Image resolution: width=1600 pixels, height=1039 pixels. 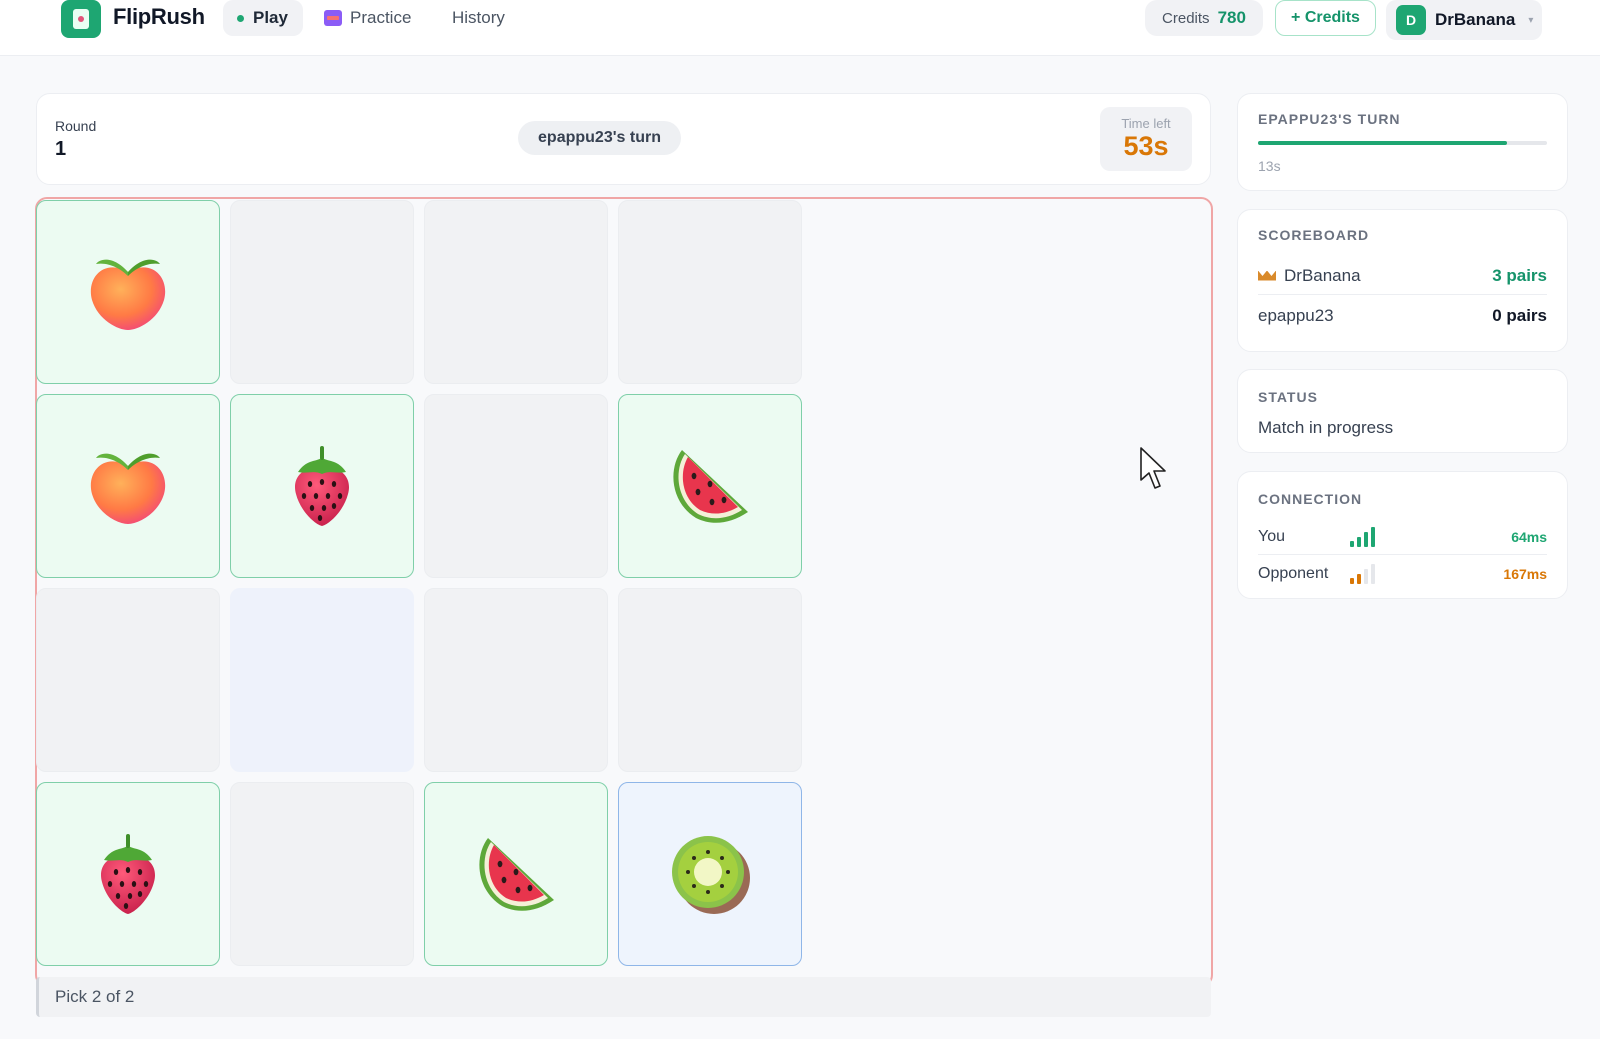 What do you see at coordinates (159, 17) in the screenshot?
I see `brand-name: FlipRush` at bounding box center [159, 17].